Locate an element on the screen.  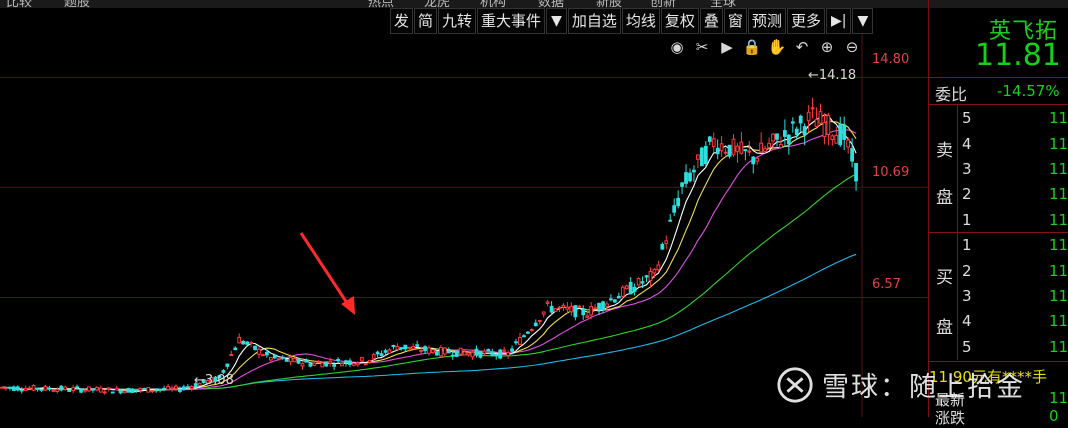
toolbar-button: 发 is located at coordinates (402, 21).